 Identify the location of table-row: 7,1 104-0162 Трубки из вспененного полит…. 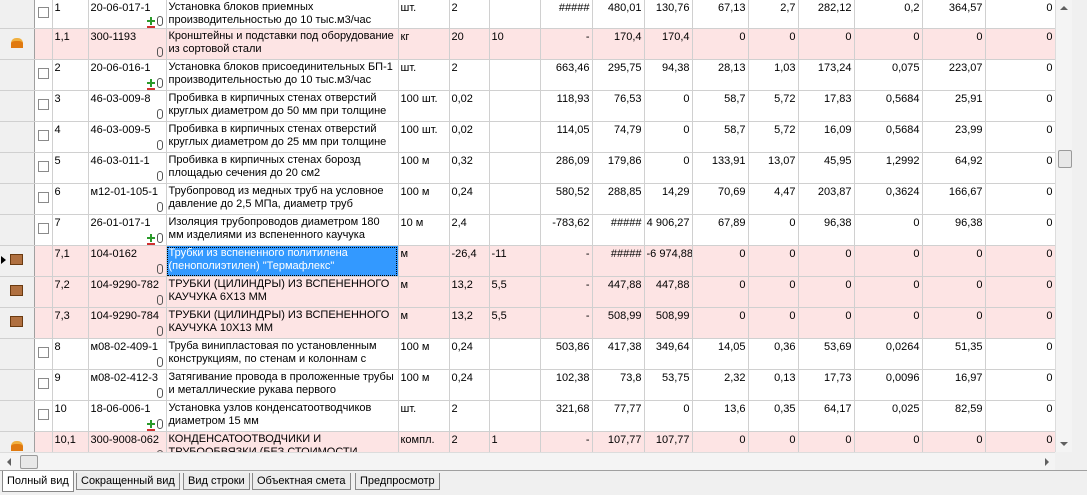
(527, 261).